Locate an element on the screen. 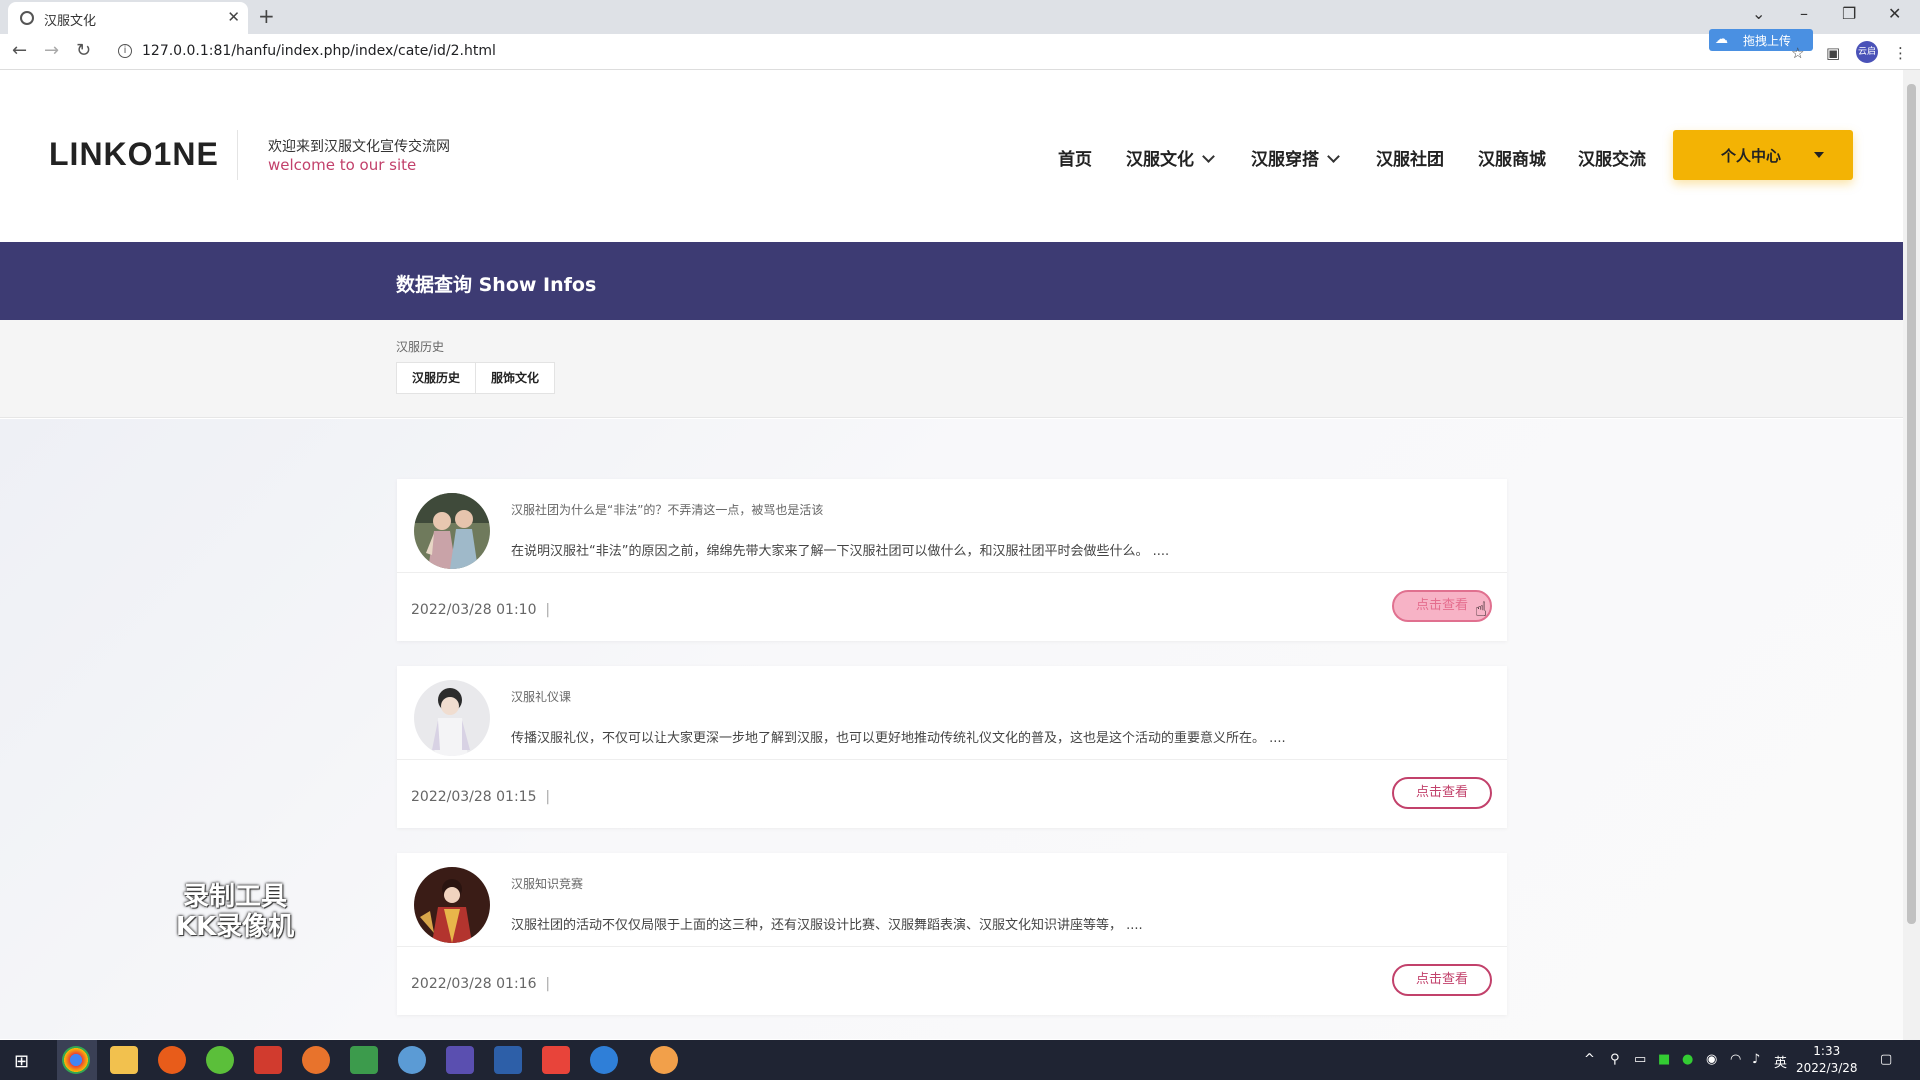 Image resolution: width=1920 pixels, height=1080 pixels. tray-green-icon: ■ is located at coordinates (1664, 1059).